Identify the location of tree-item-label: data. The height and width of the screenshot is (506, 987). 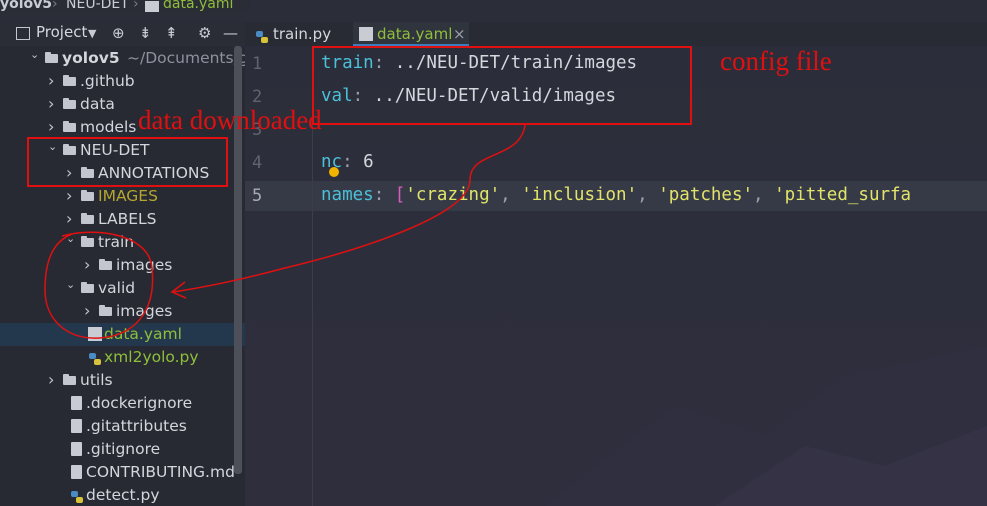
(97, 104).